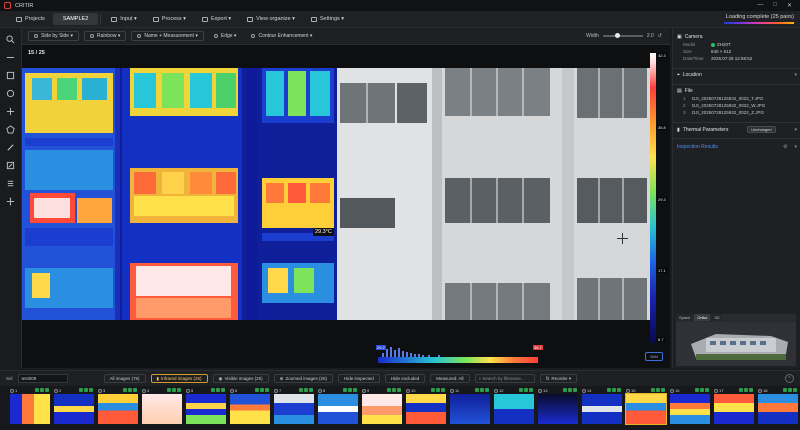 The height and width of the screenshot is (430, 800). I want to click on side-by-side-dropdown: Side by Side ▾, so click(53, 36).